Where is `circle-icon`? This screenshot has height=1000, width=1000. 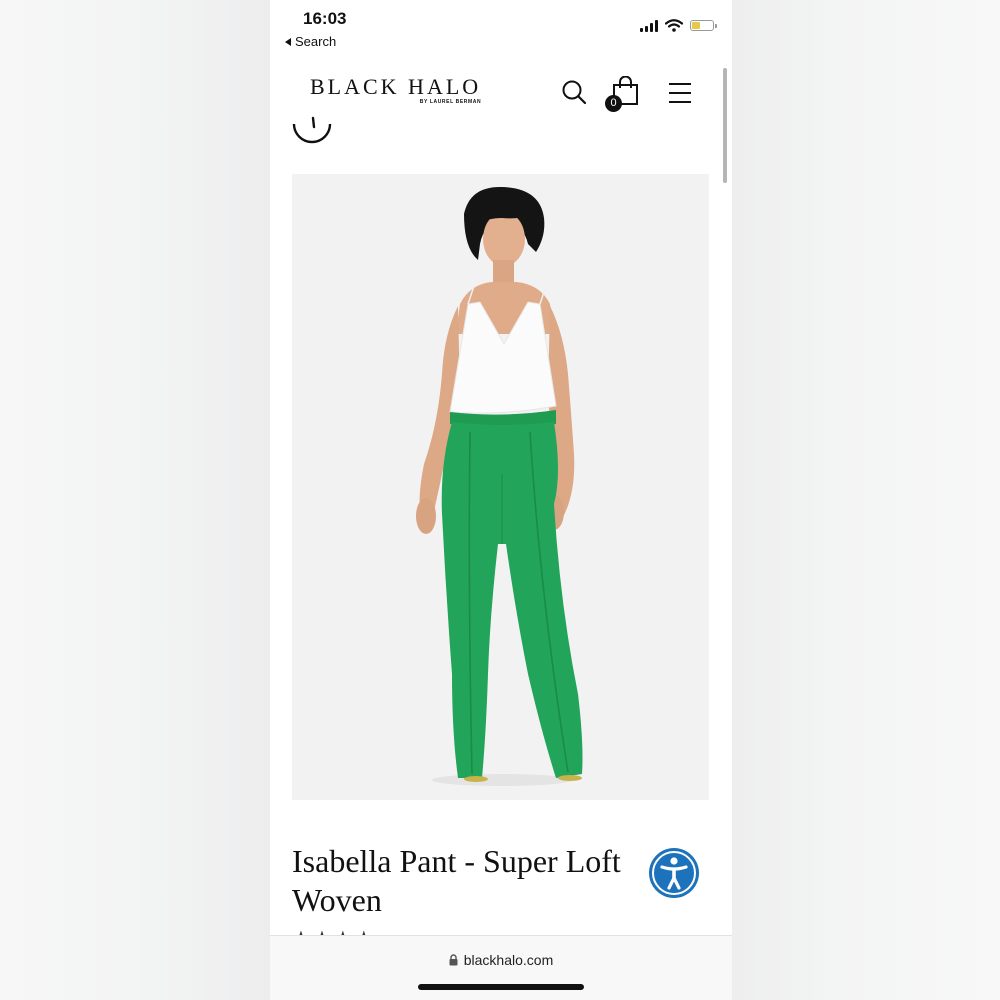 circle-icon is located at coordinates (312, 131).